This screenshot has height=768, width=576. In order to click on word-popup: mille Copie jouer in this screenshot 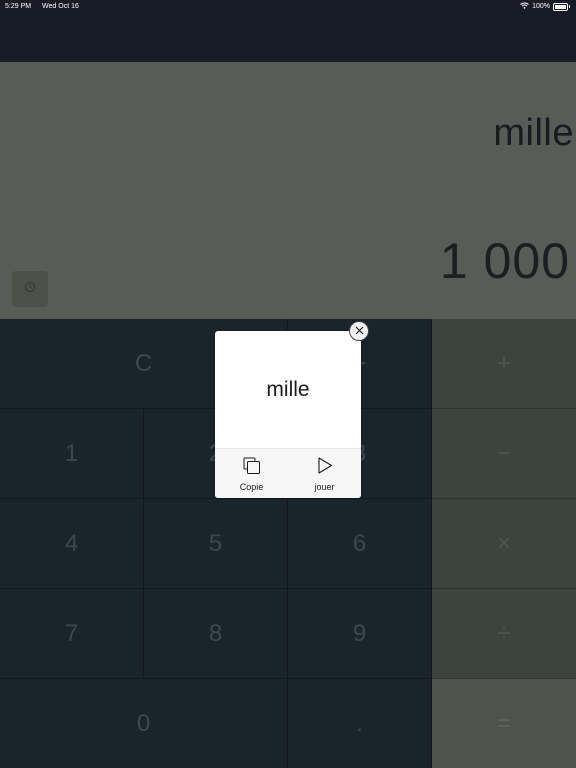, I will do `click(288, 414)`.